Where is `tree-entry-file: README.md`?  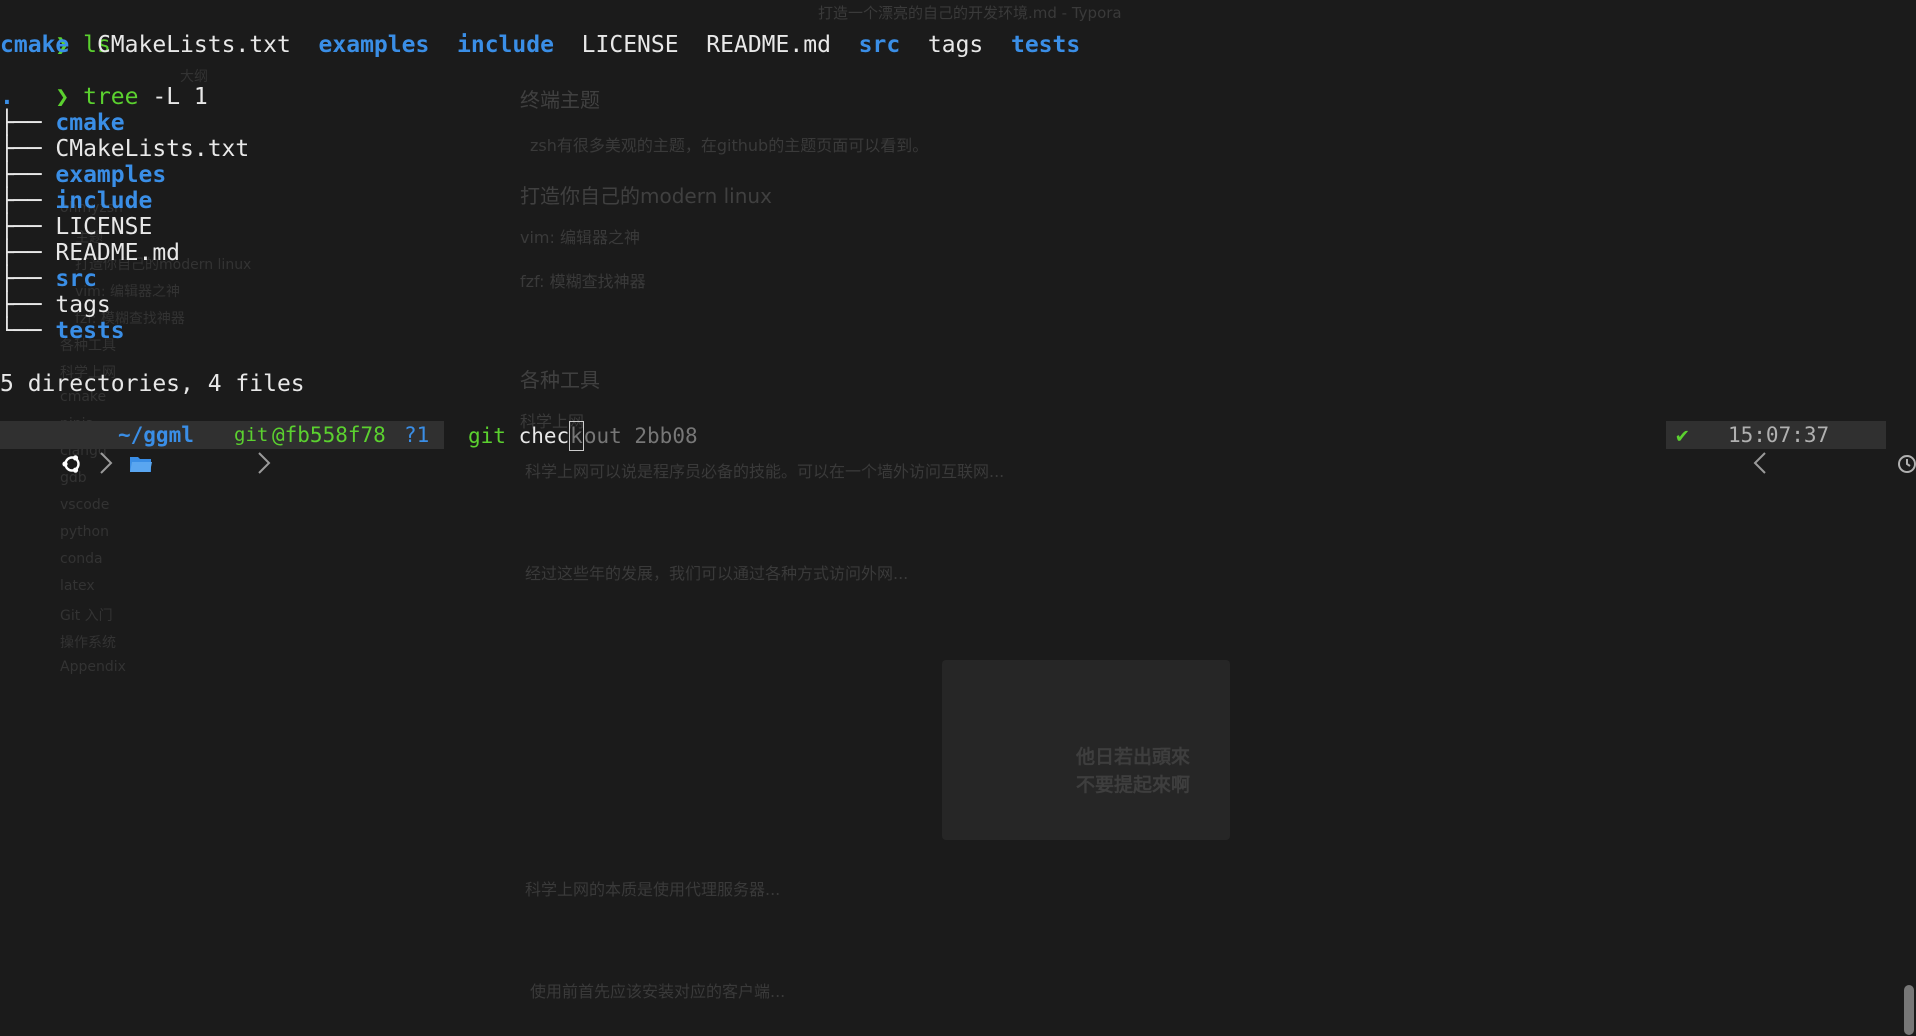 tree-entry-file: README.md is located at coordinates (118, 253).